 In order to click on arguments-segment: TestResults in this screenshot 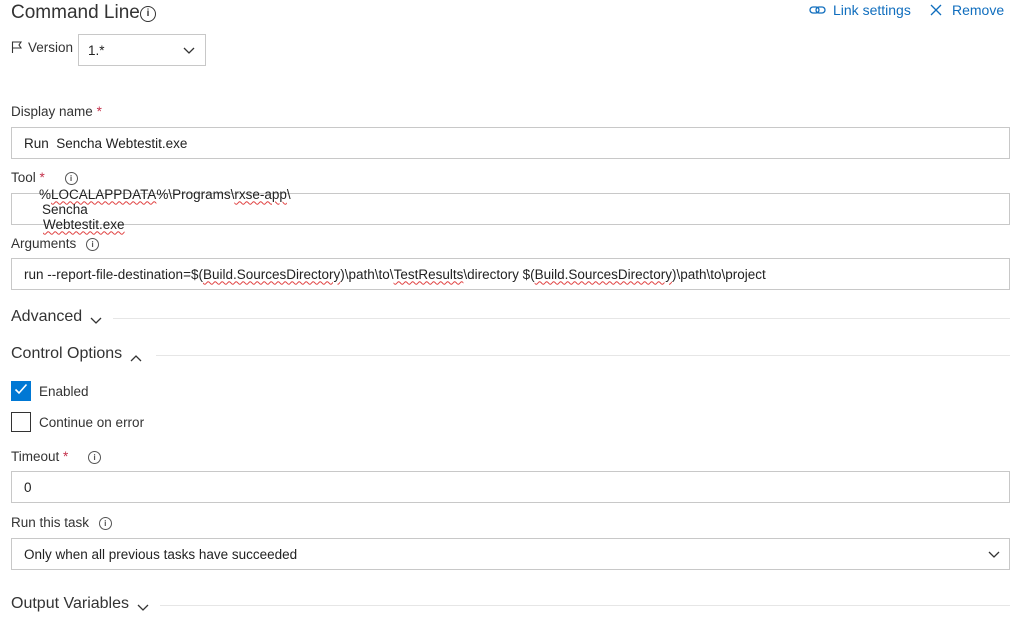, I will do `click(428, 274)`.